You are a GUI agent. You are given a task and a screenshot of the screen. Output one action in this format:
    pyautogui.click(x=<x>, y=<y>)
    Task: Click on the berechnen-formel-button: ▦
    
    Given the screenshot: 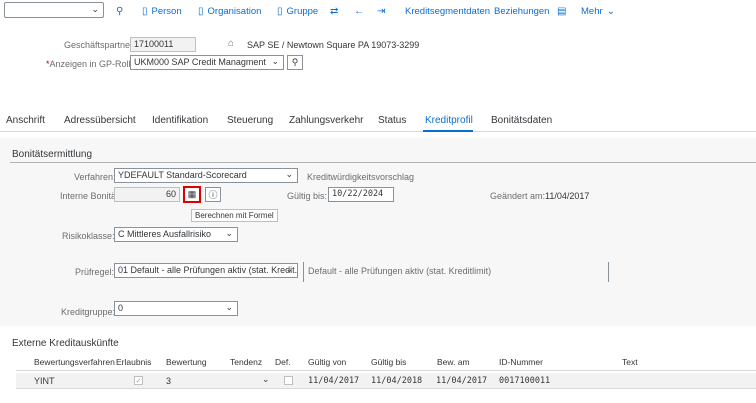 What is the action you would take?
    pyautogui.click(x=192, y=194)
    